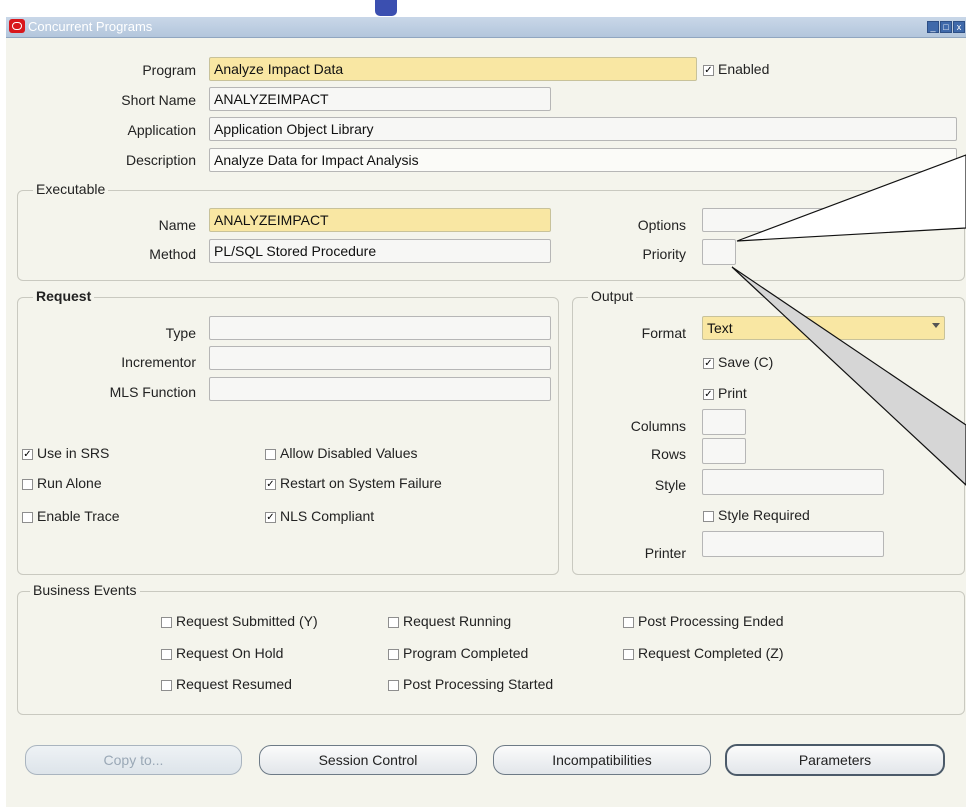 Image resolution: width=966 pixels, height=807 pixels. I want to click on callout-upper, so click(851, 198).